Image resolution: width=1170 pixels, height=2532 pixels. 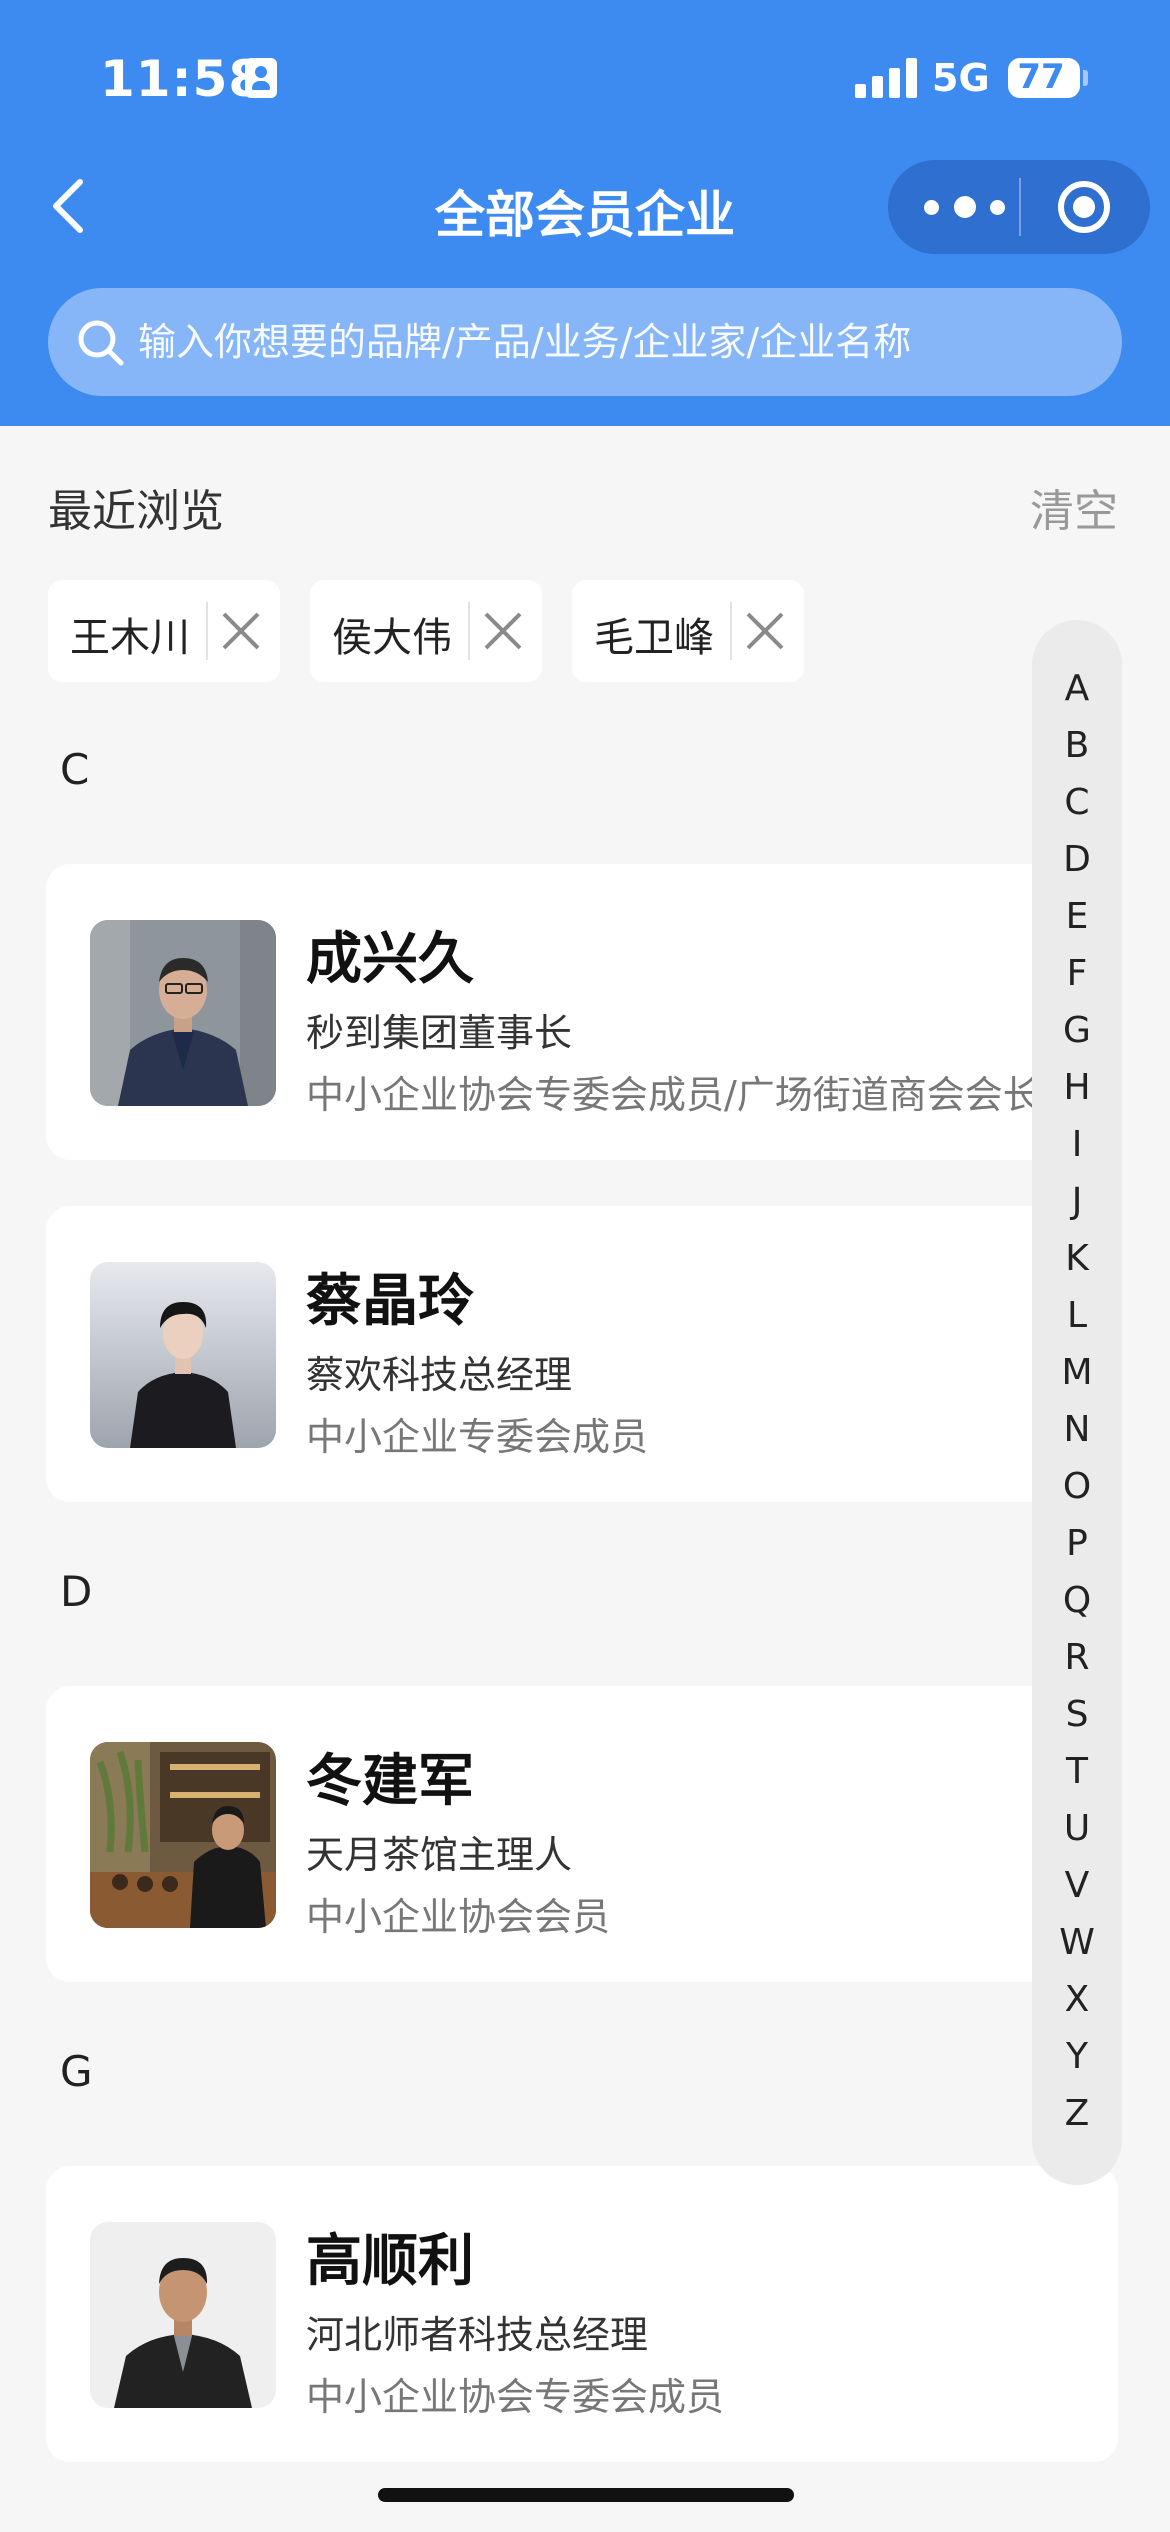 What do you see at coordinates (1041, 77) in the screenshot?
I see `battery-level: 77` at bounding box center [1041, 77].